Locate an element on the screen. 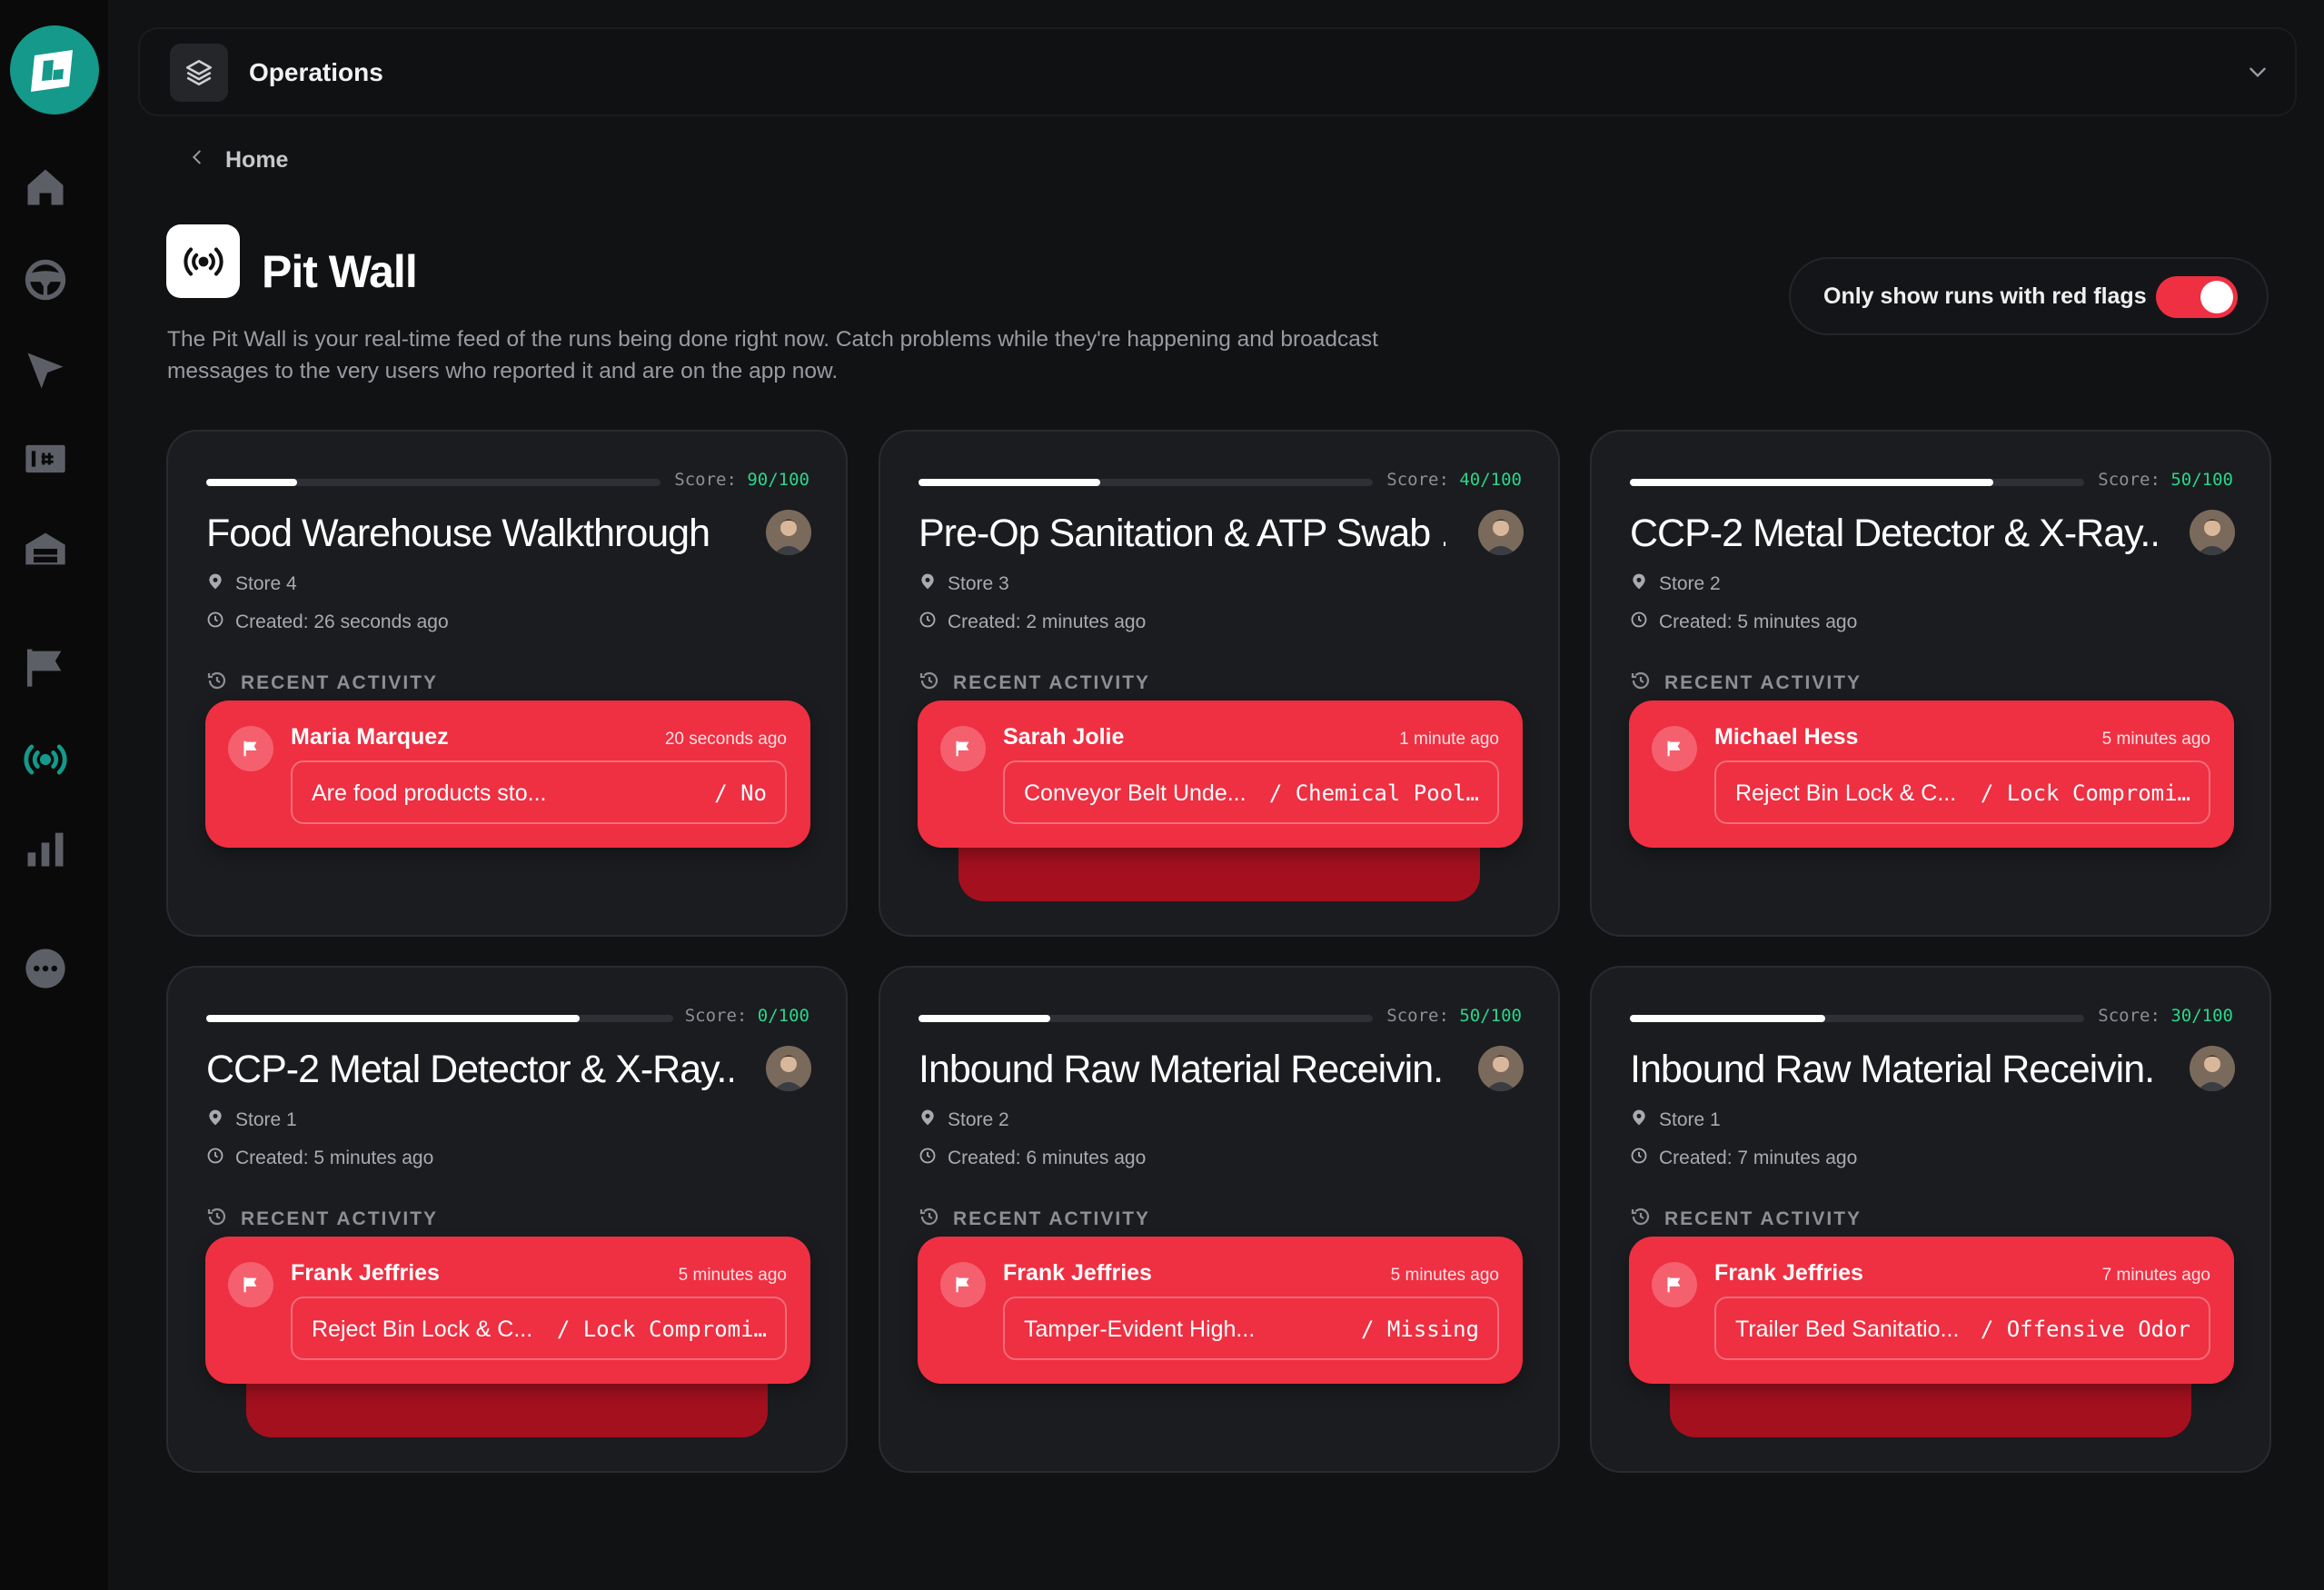 The height and width of the screenshot is (1590, 2324). send-icon is located at coordinates (45, 370).